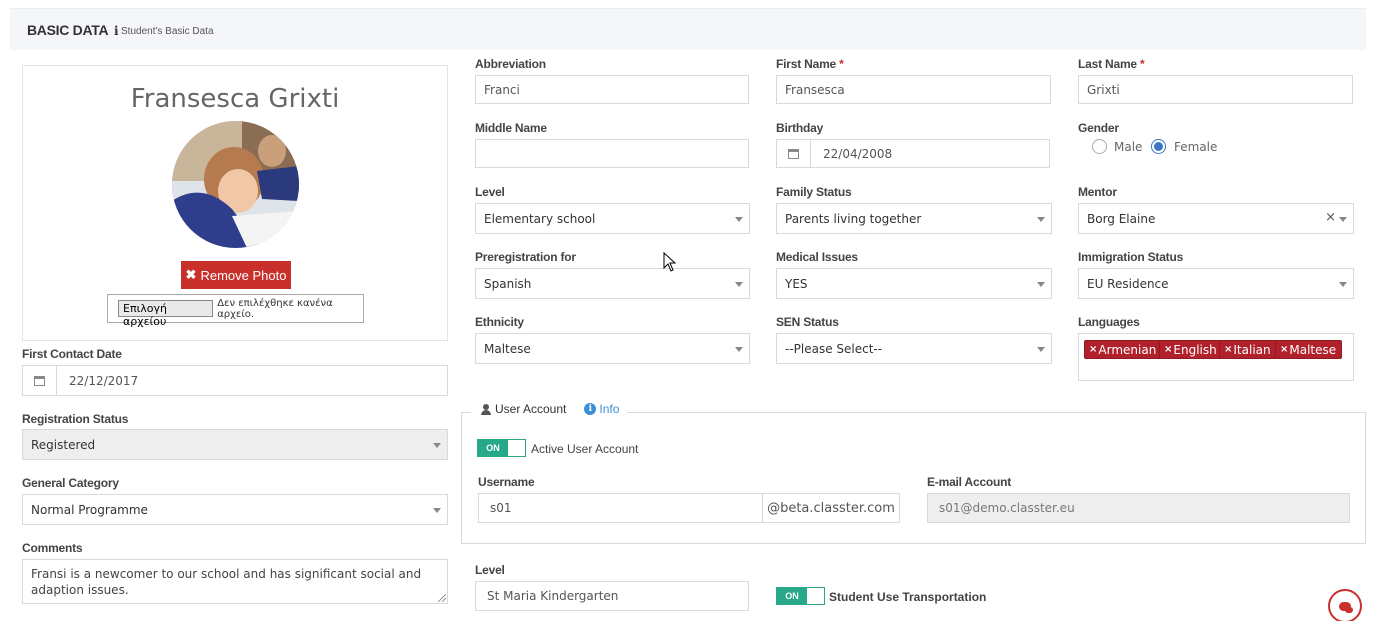 The image size is (1378, 621). I want to click on student-name: Fransesca Grixti, so click(235, 99).